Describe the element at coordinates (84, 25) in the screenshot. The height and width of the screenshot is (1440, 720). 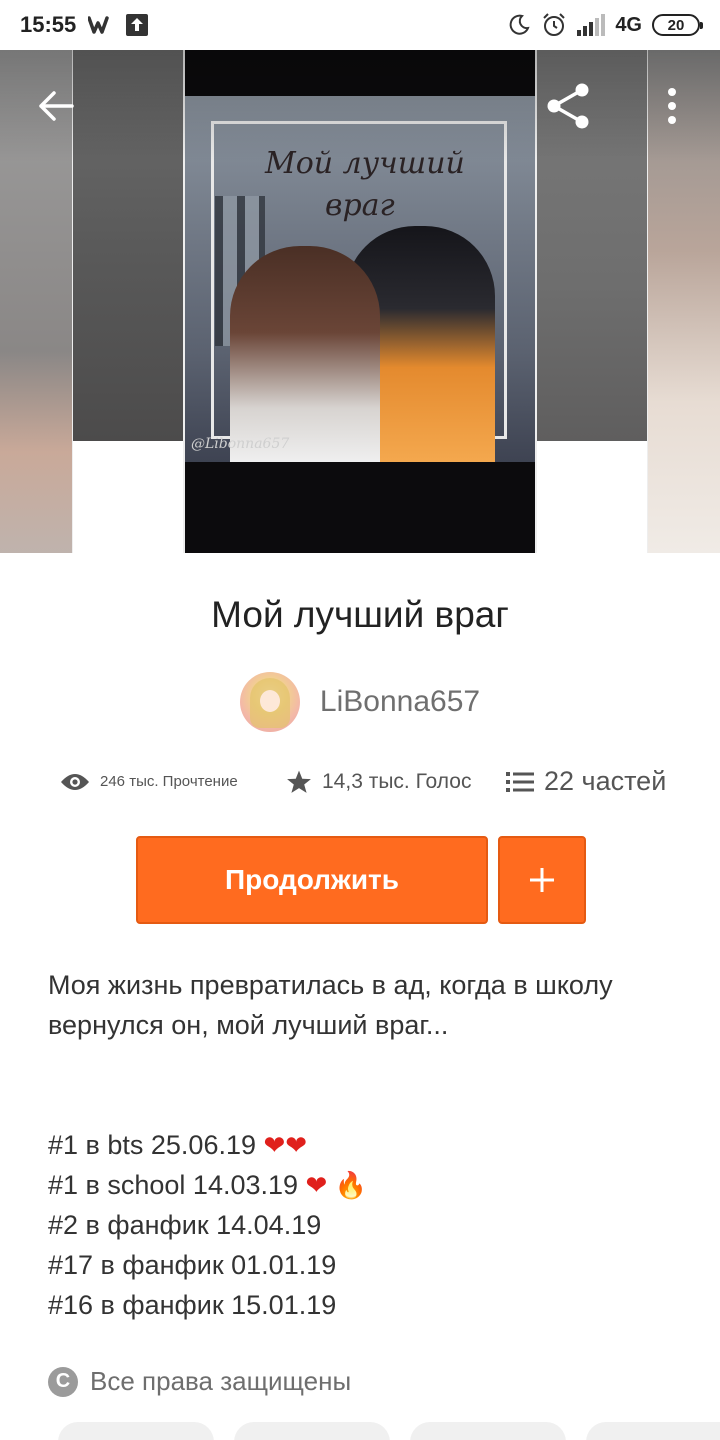
I see `status-left: 15:55` at that location.